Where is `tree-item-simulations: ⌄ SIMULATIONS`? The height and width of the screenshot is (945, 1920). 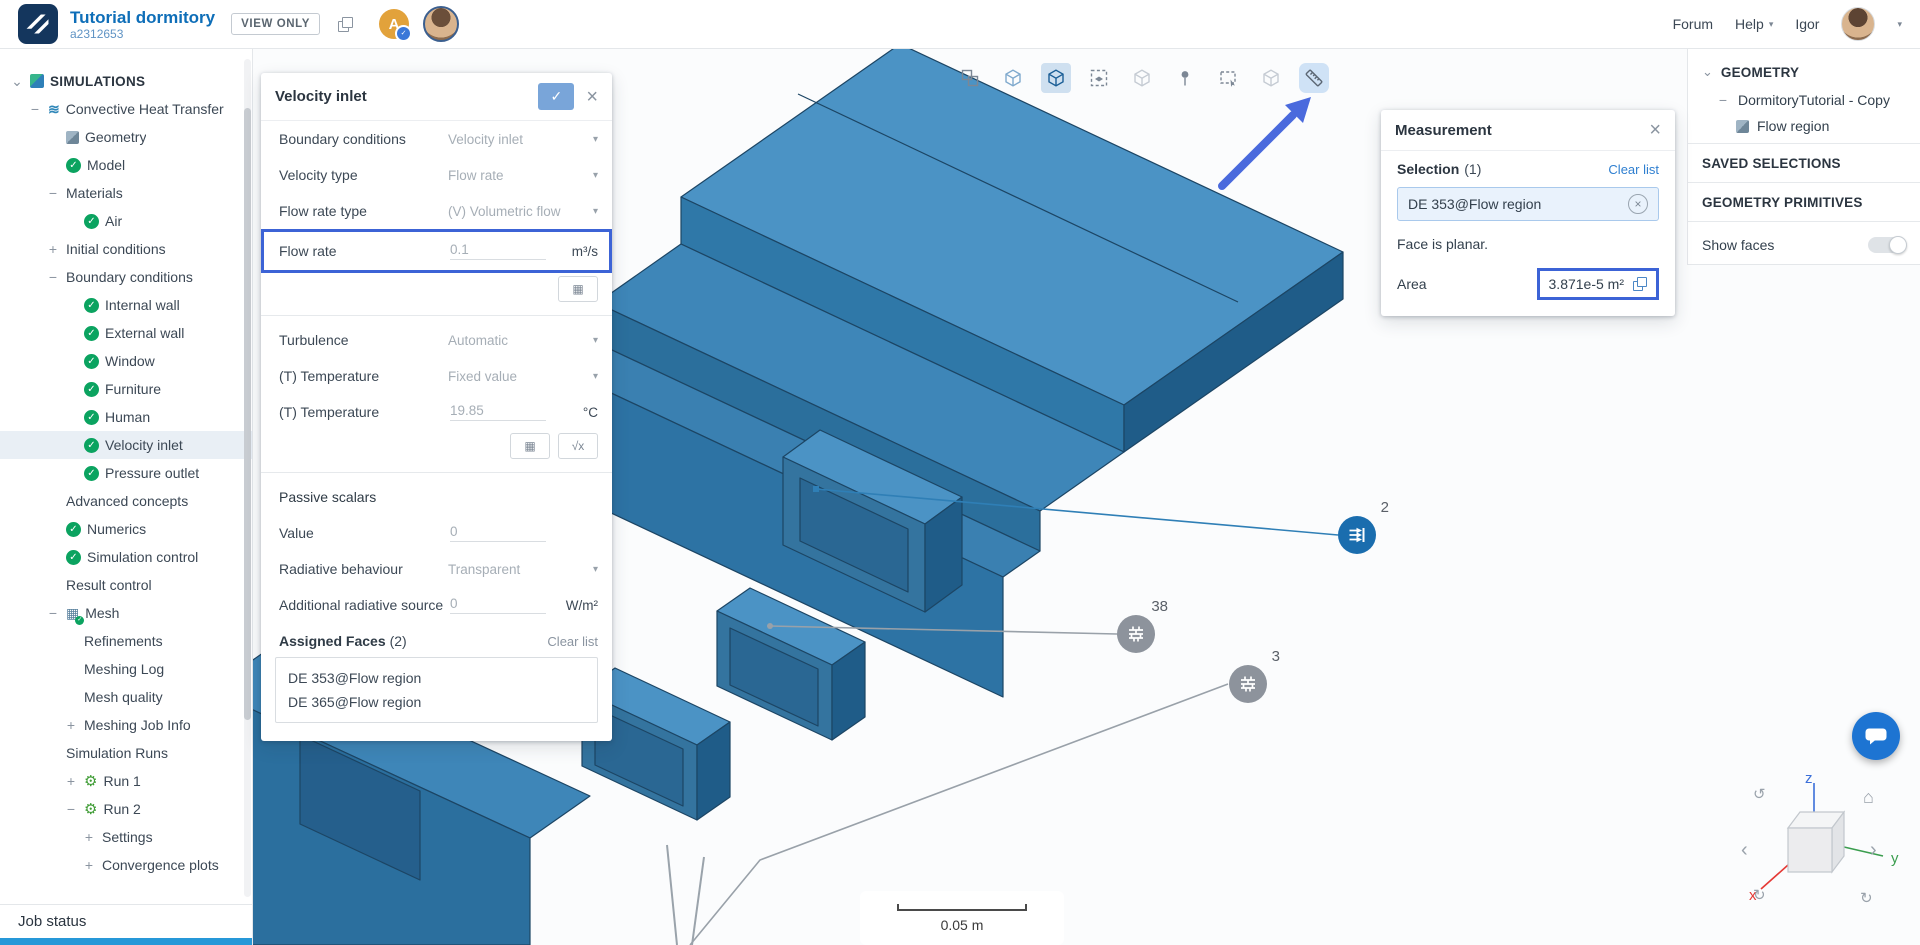
tree-item-simulations: ⌄ SIMULATIONS is located at coordinates (126, 81).